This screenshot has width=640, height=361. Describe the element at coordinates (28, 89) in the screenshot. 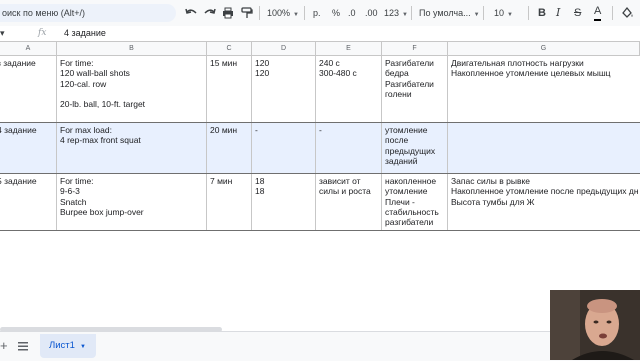

I see `cell-a: з задание` at that location.